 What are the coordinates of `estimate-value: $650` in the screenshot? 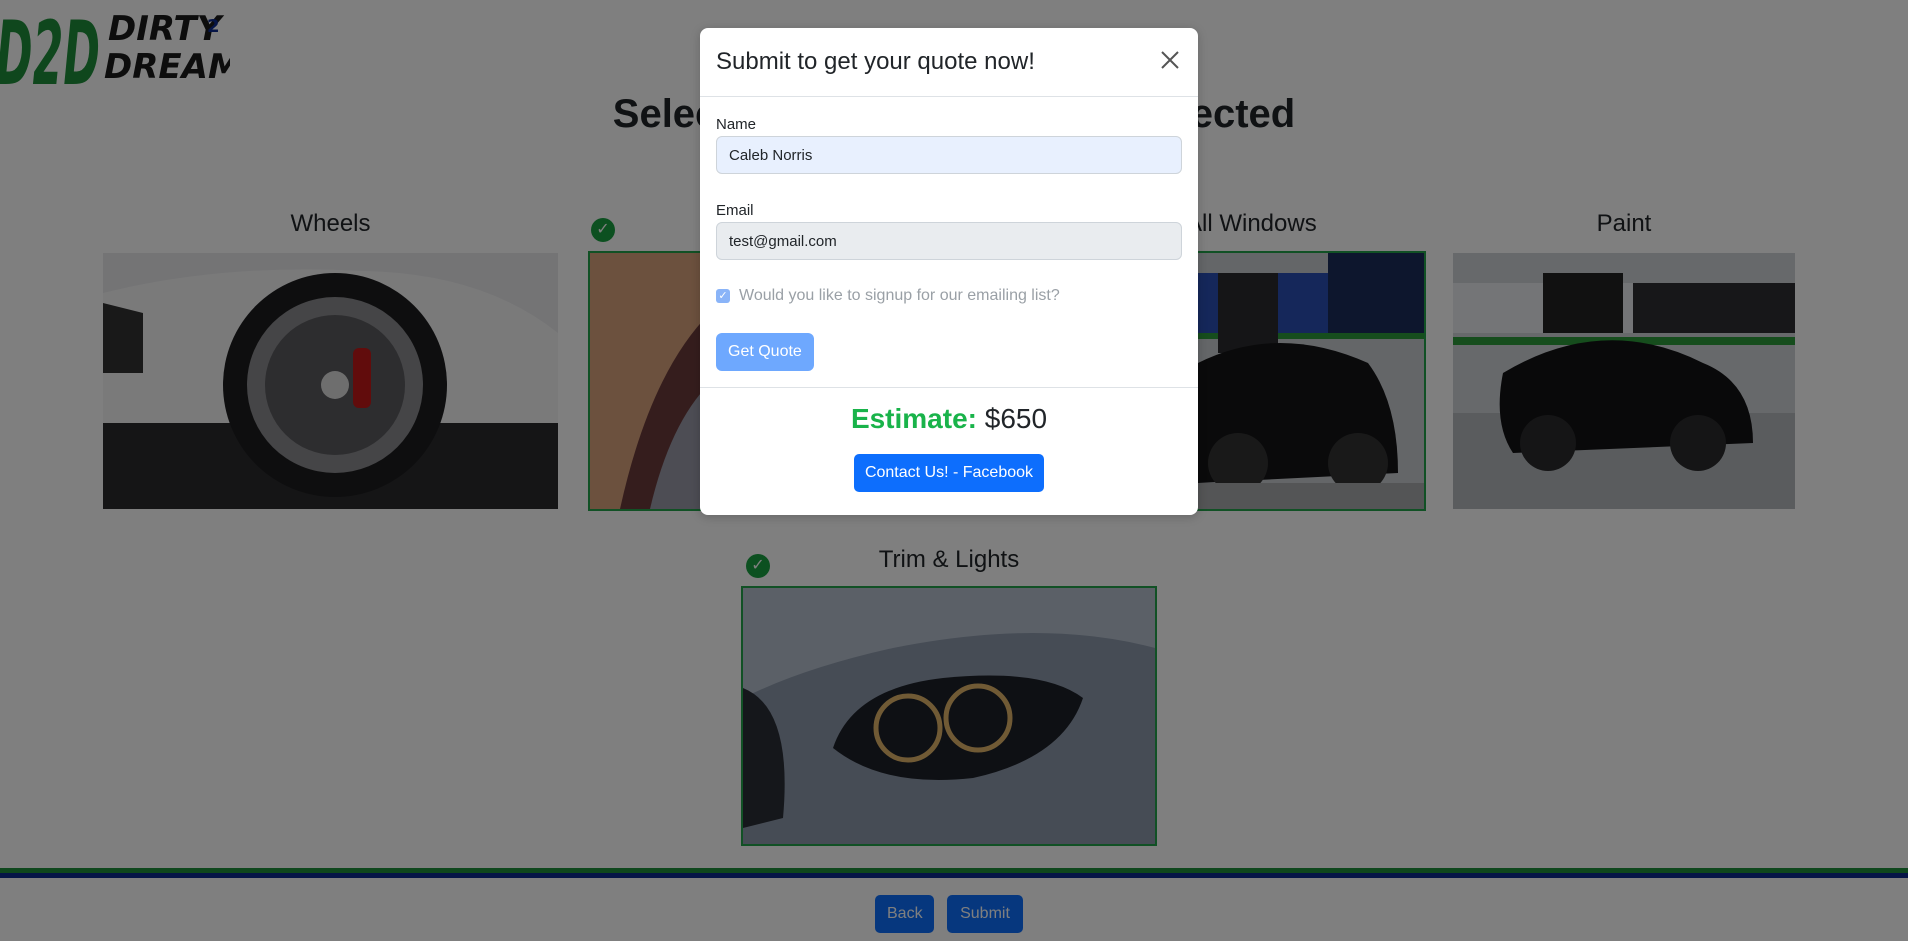 It's located at (1016, 418).